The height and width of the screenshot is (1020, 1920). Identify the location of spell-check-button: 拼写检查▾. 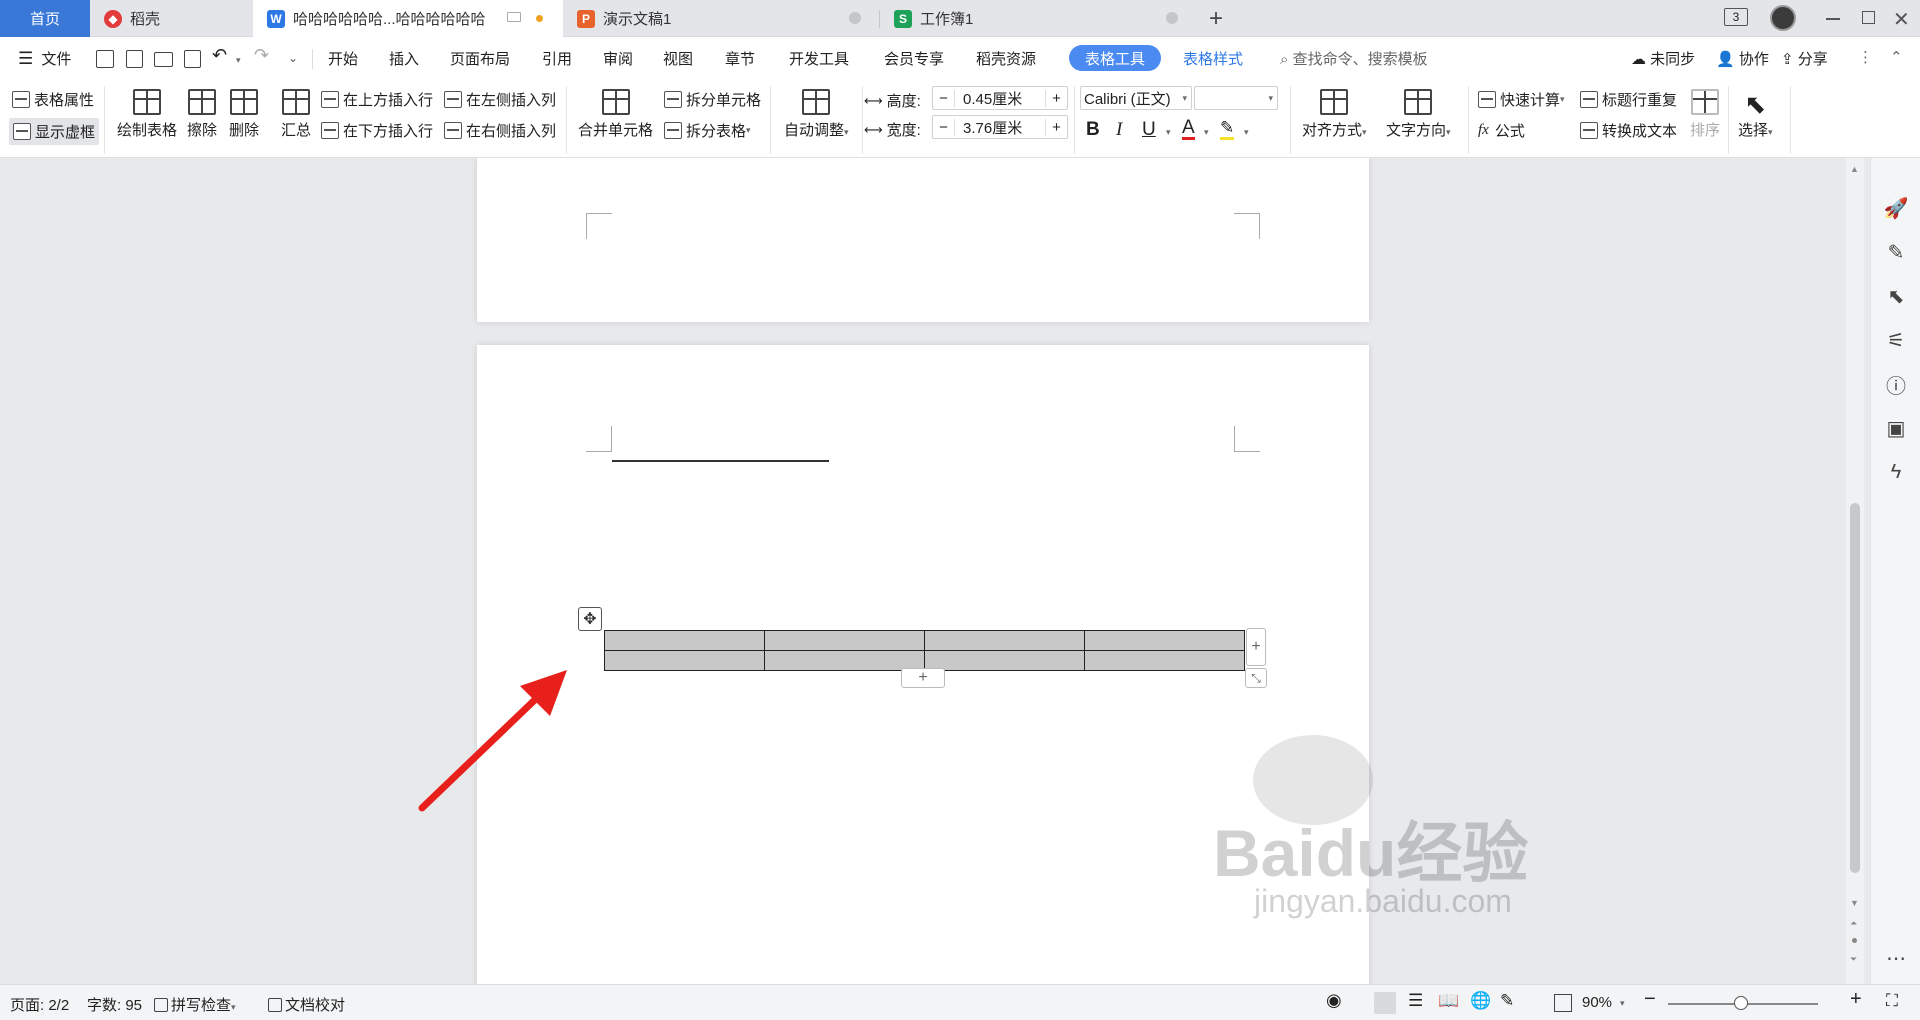
(195, 1004).